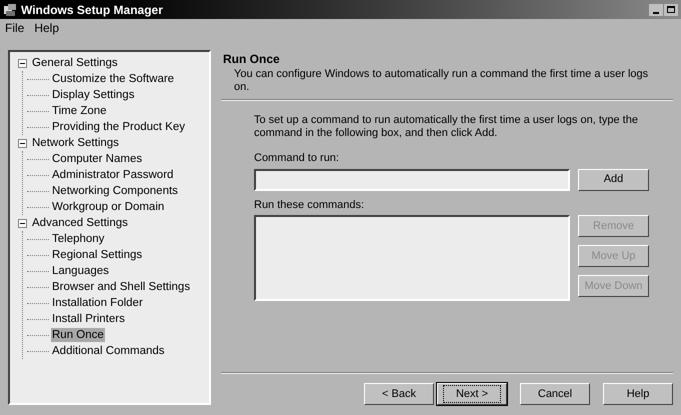 The image size is (681, 415). Describe the element at coordinates (108, 207) in the screenshot. I see `tree-item: Workgroup or Domain` at that location.